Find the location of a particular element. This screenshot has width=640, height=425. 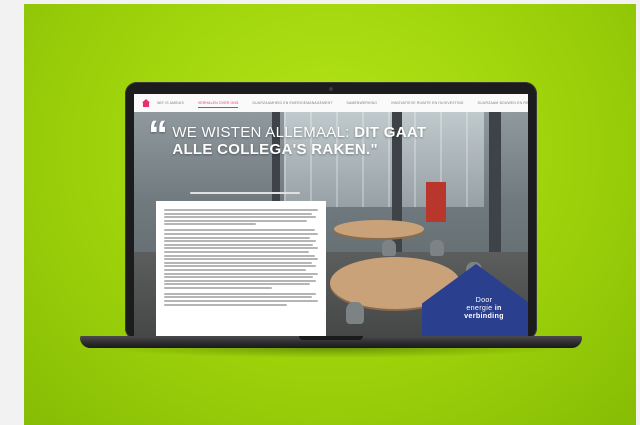

red-wall is located at coordinates (436, 202).